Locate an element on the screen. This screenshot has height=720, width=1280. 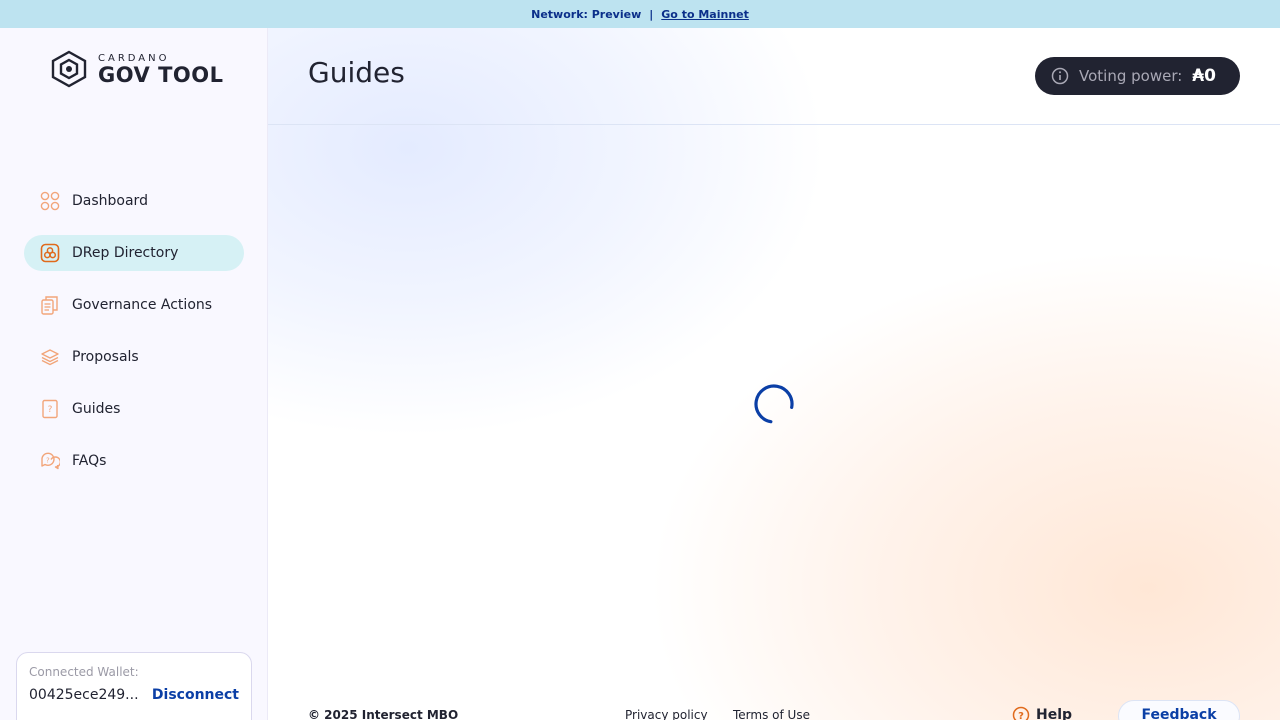
copyright-text: © 2025 Intersect MBO is located at coordinates (383, 714).